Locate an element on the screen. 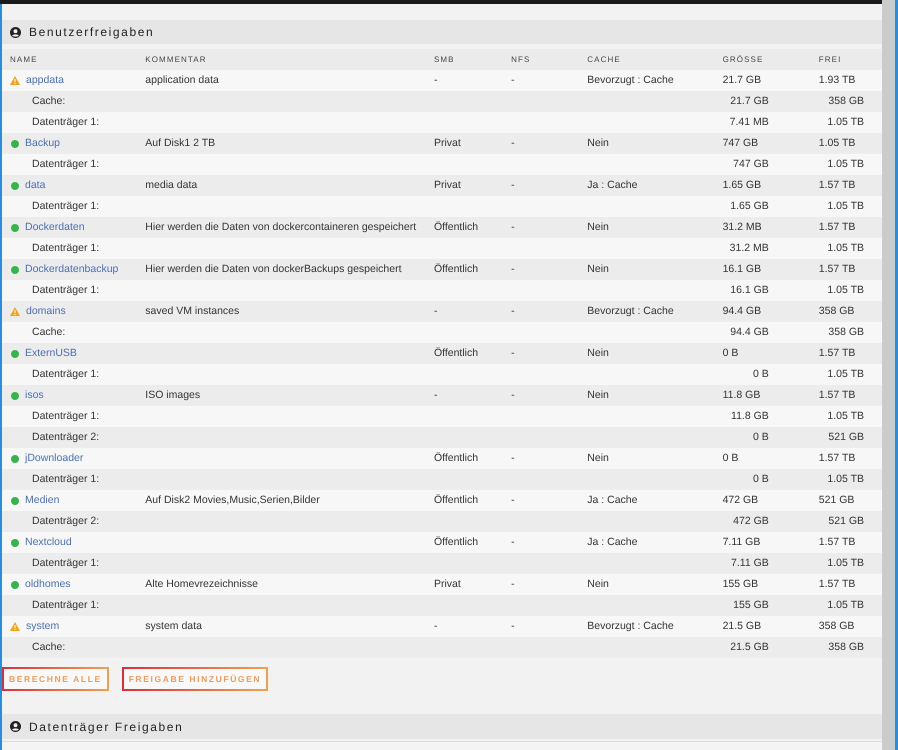 This screenshot has width=898, height=750. share-link: Dockerdatenbackup is located at coordinates (71, 269).